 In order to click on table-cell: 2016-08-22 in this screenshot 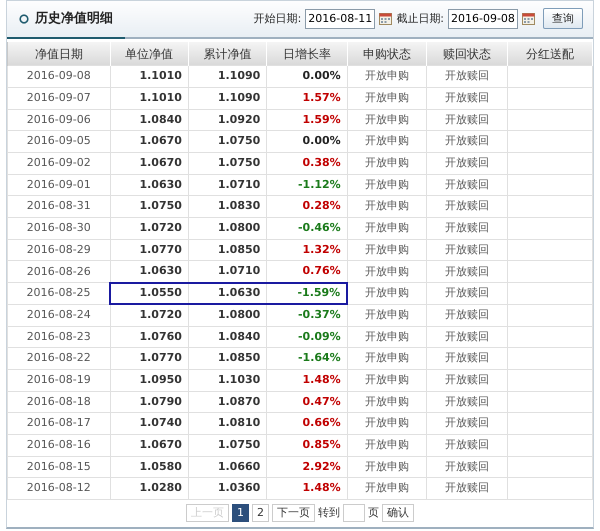, I will do `click(59, 359)`.